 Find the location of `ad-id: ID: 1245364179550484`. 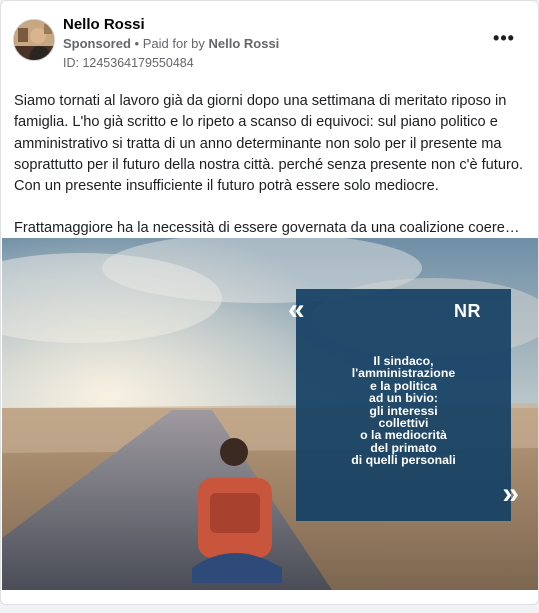

ad-id: ID: 1245364179550484 is located at coordinates (128, 63).